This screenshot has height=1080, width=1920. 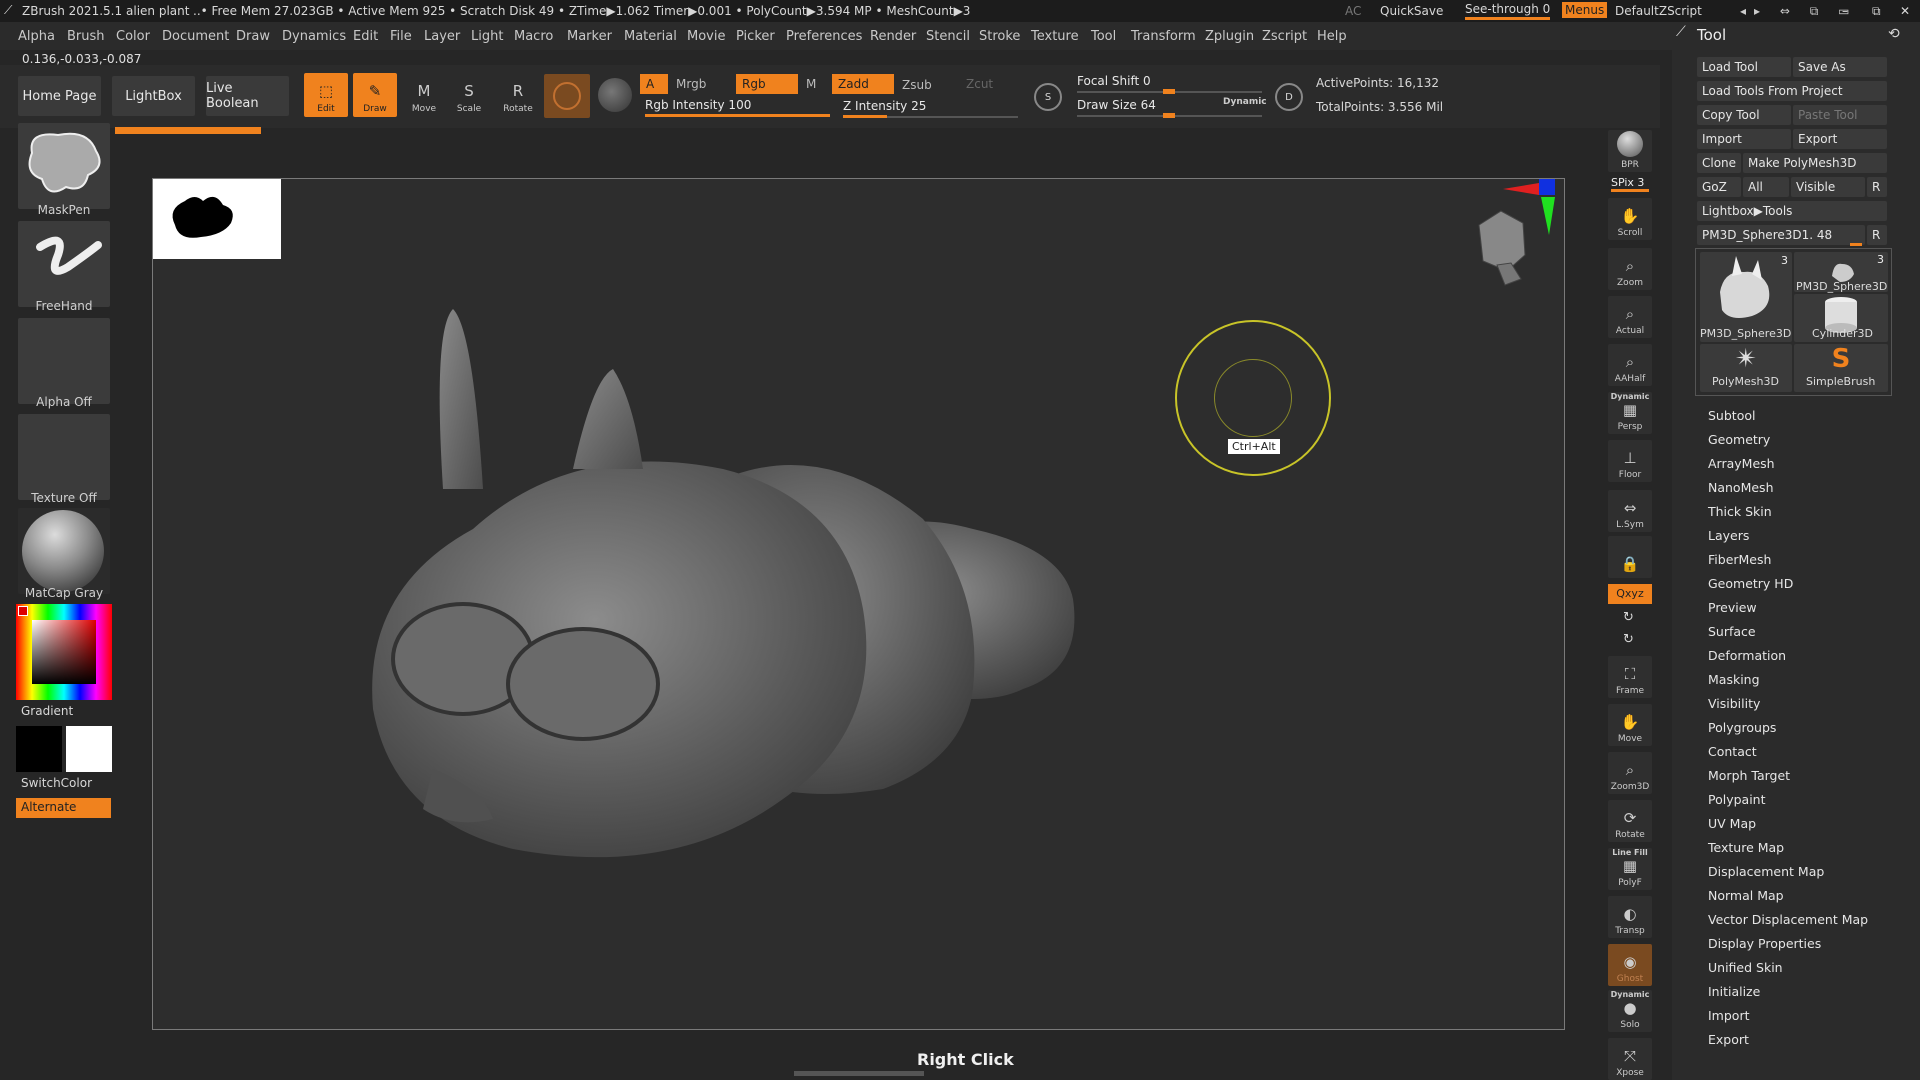 I want to click on current-tool-r-button: R, so click(x=1877, y=235).